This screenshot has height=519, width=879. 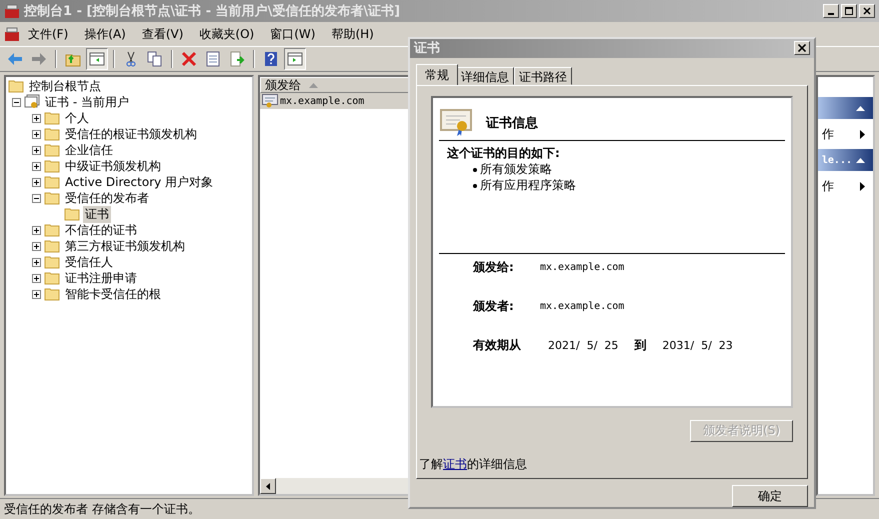 I want to click on tree-item: Active Directory 用户对象, so click(x=139, y=182).